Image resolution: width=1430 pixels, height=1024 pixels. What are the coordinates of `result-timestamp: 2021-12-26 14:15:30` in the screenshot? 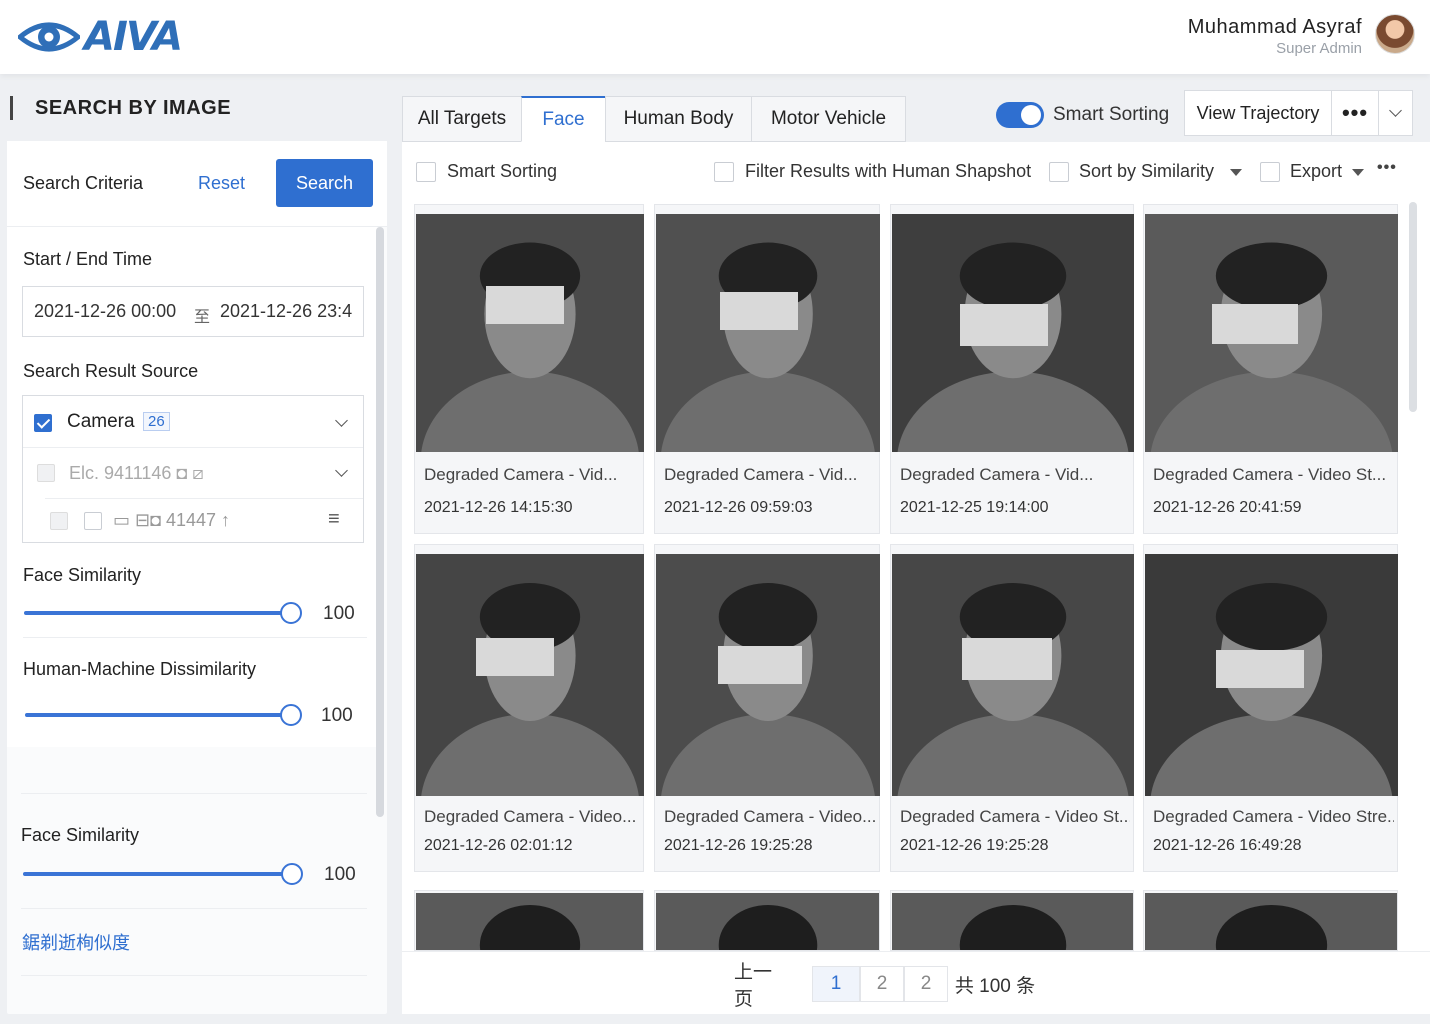 It's located at (498, 507).